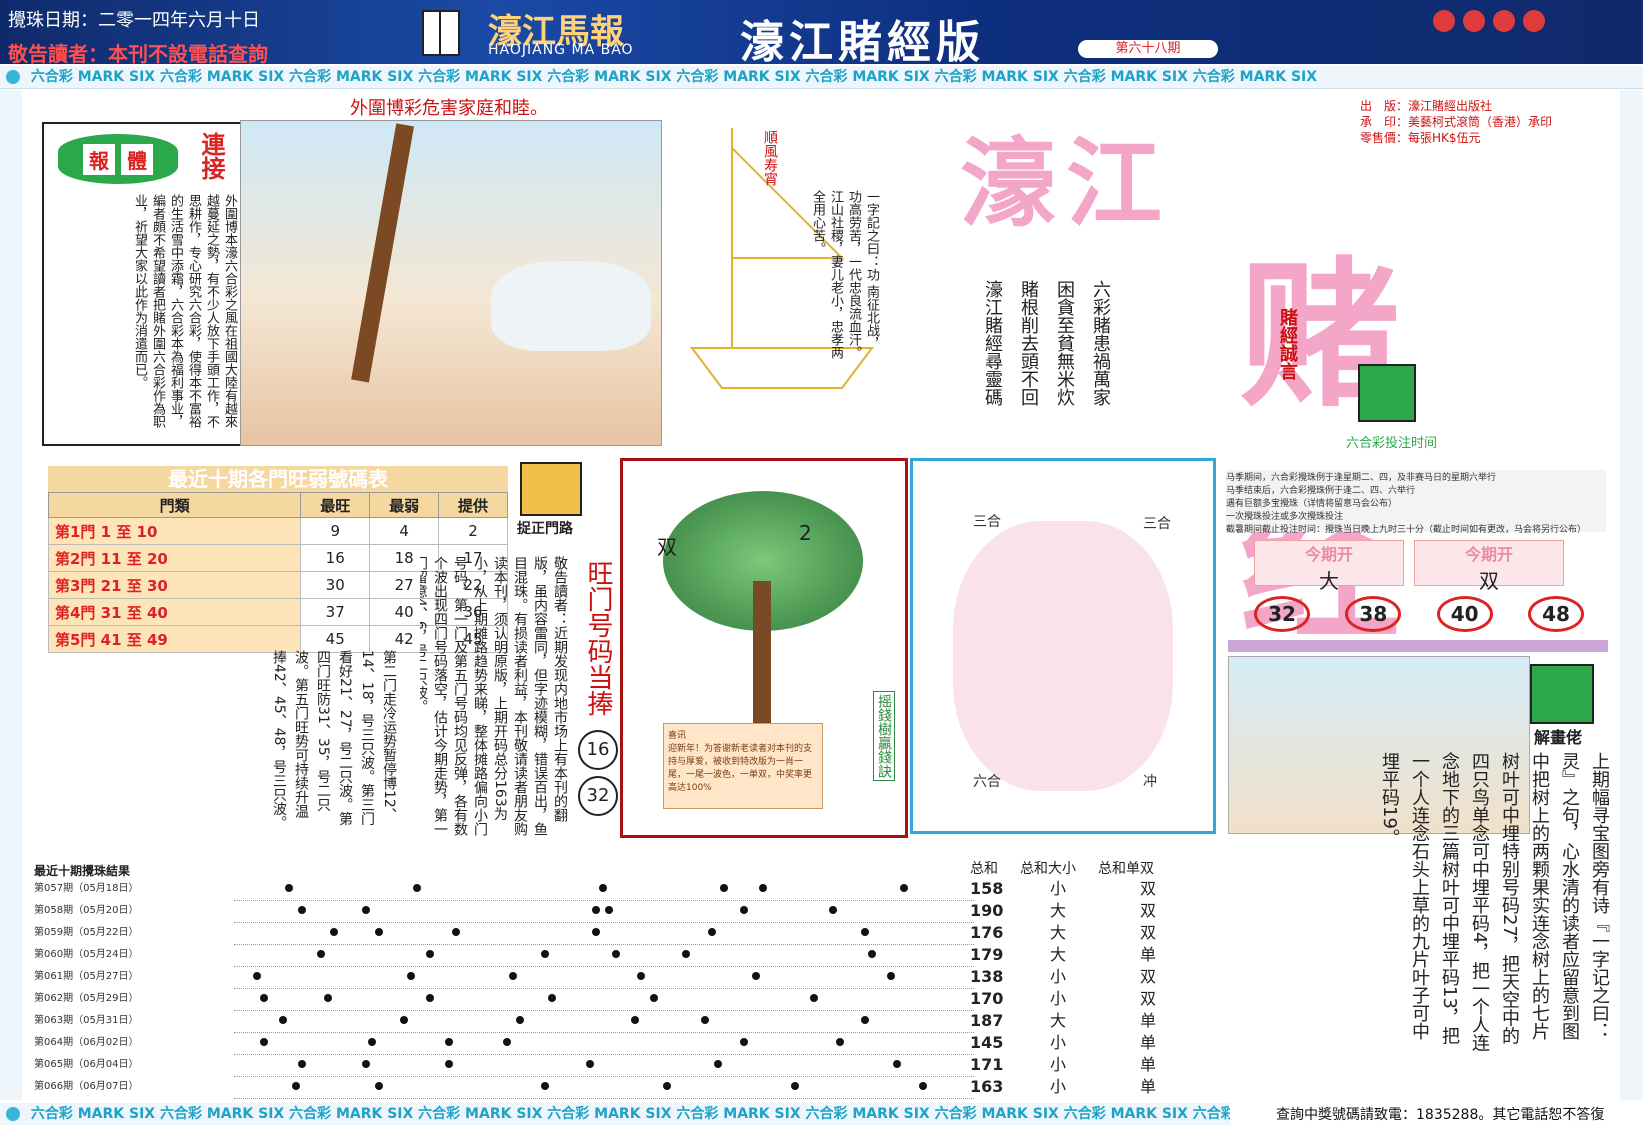  What do you see at coordinates (1406, 530) in the screenshot?
I see `time-line: 截暑期间截止投注时间：攪珠当日晚上九时三十分（截止时间如有更改，马会将另行公布）` at bounding box center [1406, 530].